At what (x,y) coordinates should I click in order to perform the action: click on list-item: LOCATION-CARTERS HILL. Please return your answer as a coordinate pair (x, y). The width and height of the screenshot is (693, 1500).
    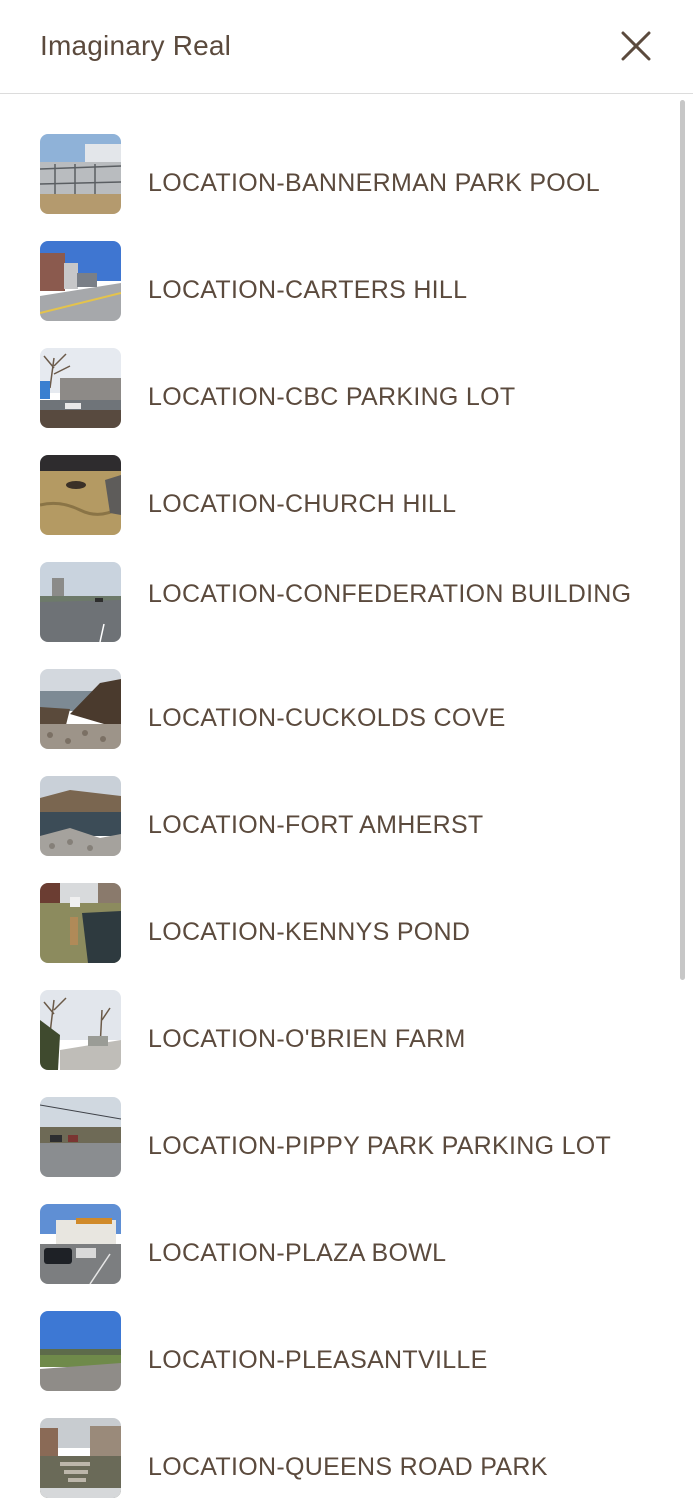
    Looking at the image, I should click on (340, 294).